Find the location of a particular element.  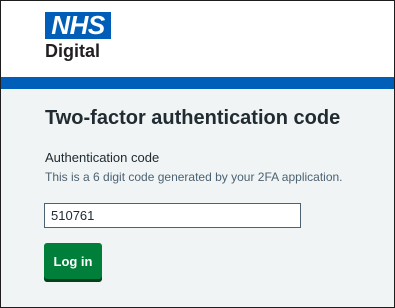

authentication-code-input is located at coordinates (172, 215).